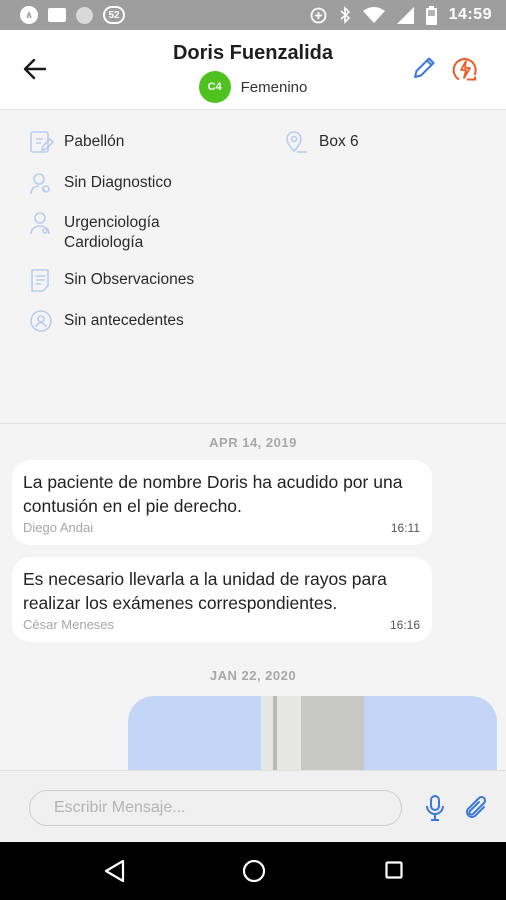 This screenshot has height=900, width=506. Describe the element at coordinates (114, 15) in the screenshot. I see `notification-count-badge: 52` at that location.